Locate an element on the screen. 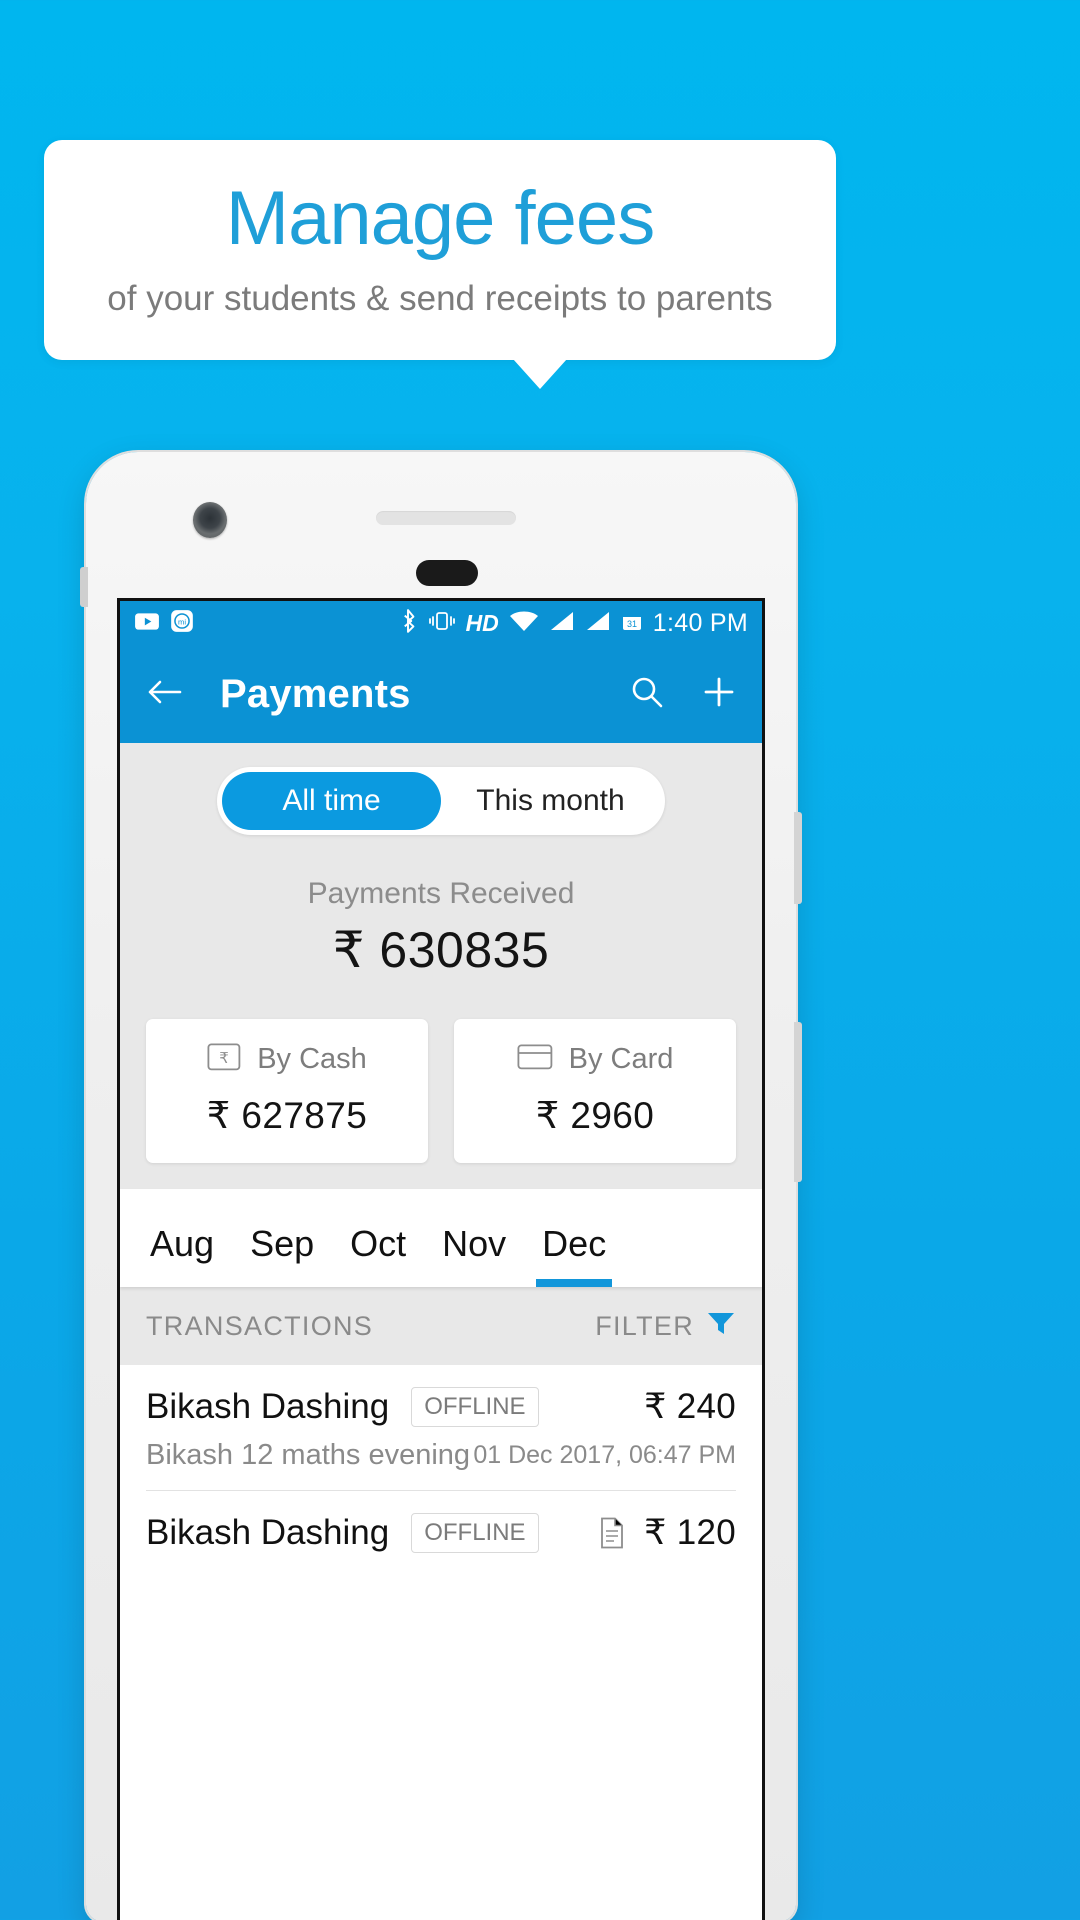 Image resolution: width=1080 pixels, height=1920 pixels. receipt-icon is located at coordinates (612, 1533).